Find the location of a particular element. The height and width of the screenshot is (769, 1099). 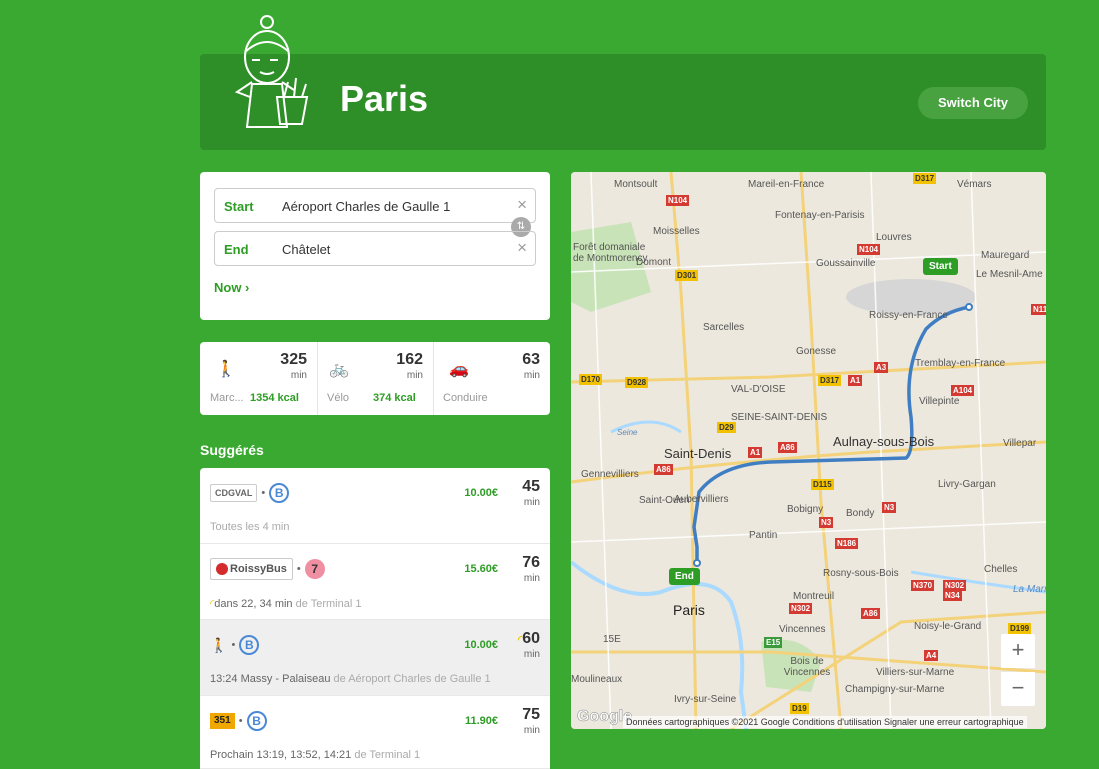

map-place-label: Moulineaux is located at coordinates (597, 679).